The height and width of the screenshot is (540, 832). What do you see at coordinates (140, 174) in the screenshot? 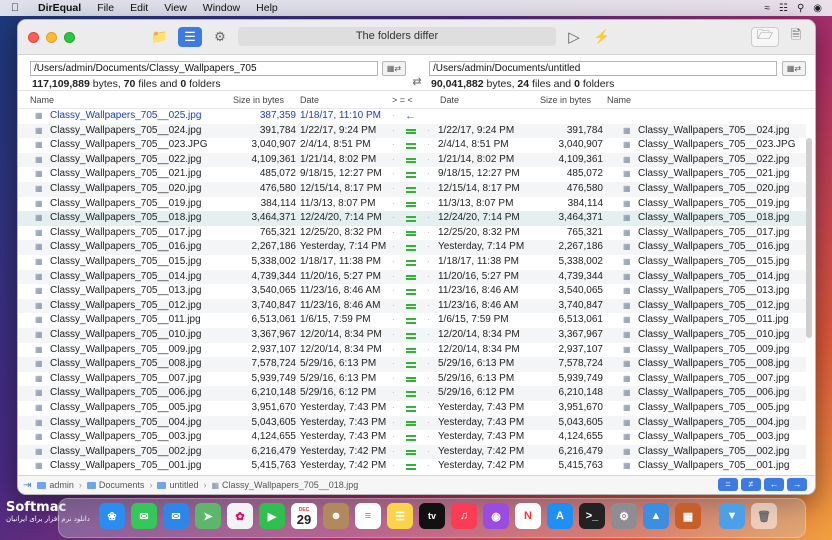
I see `left-file-name: Classy_Wallpapers_705__021.jpg` at bounding box center [140, 174].